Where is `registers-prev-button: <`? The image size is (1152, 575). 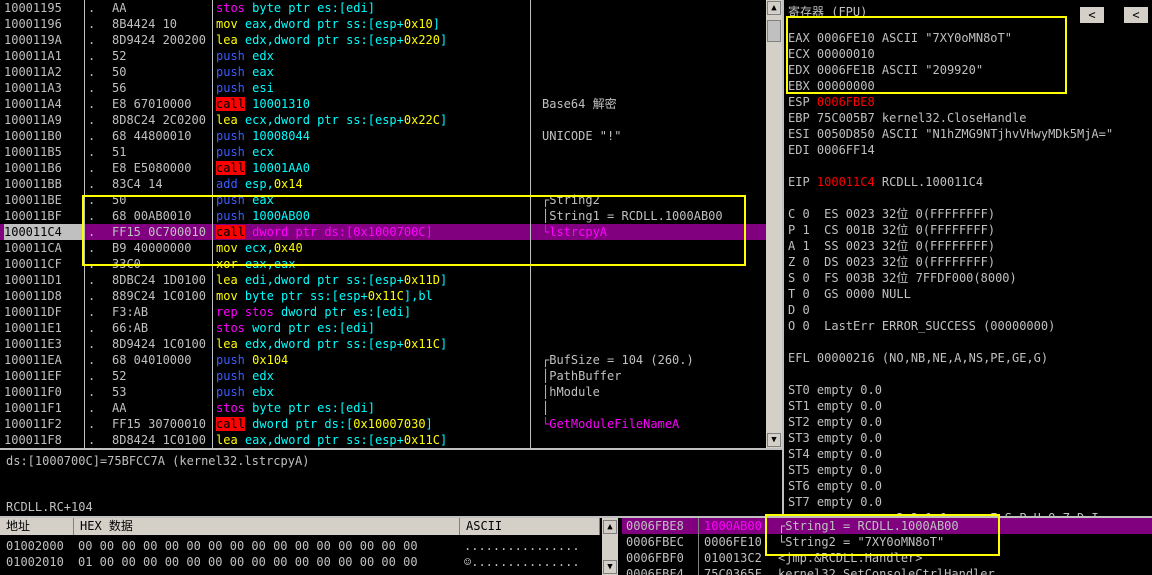
registers-prev-button: < is located at coordinates (1092, 15).